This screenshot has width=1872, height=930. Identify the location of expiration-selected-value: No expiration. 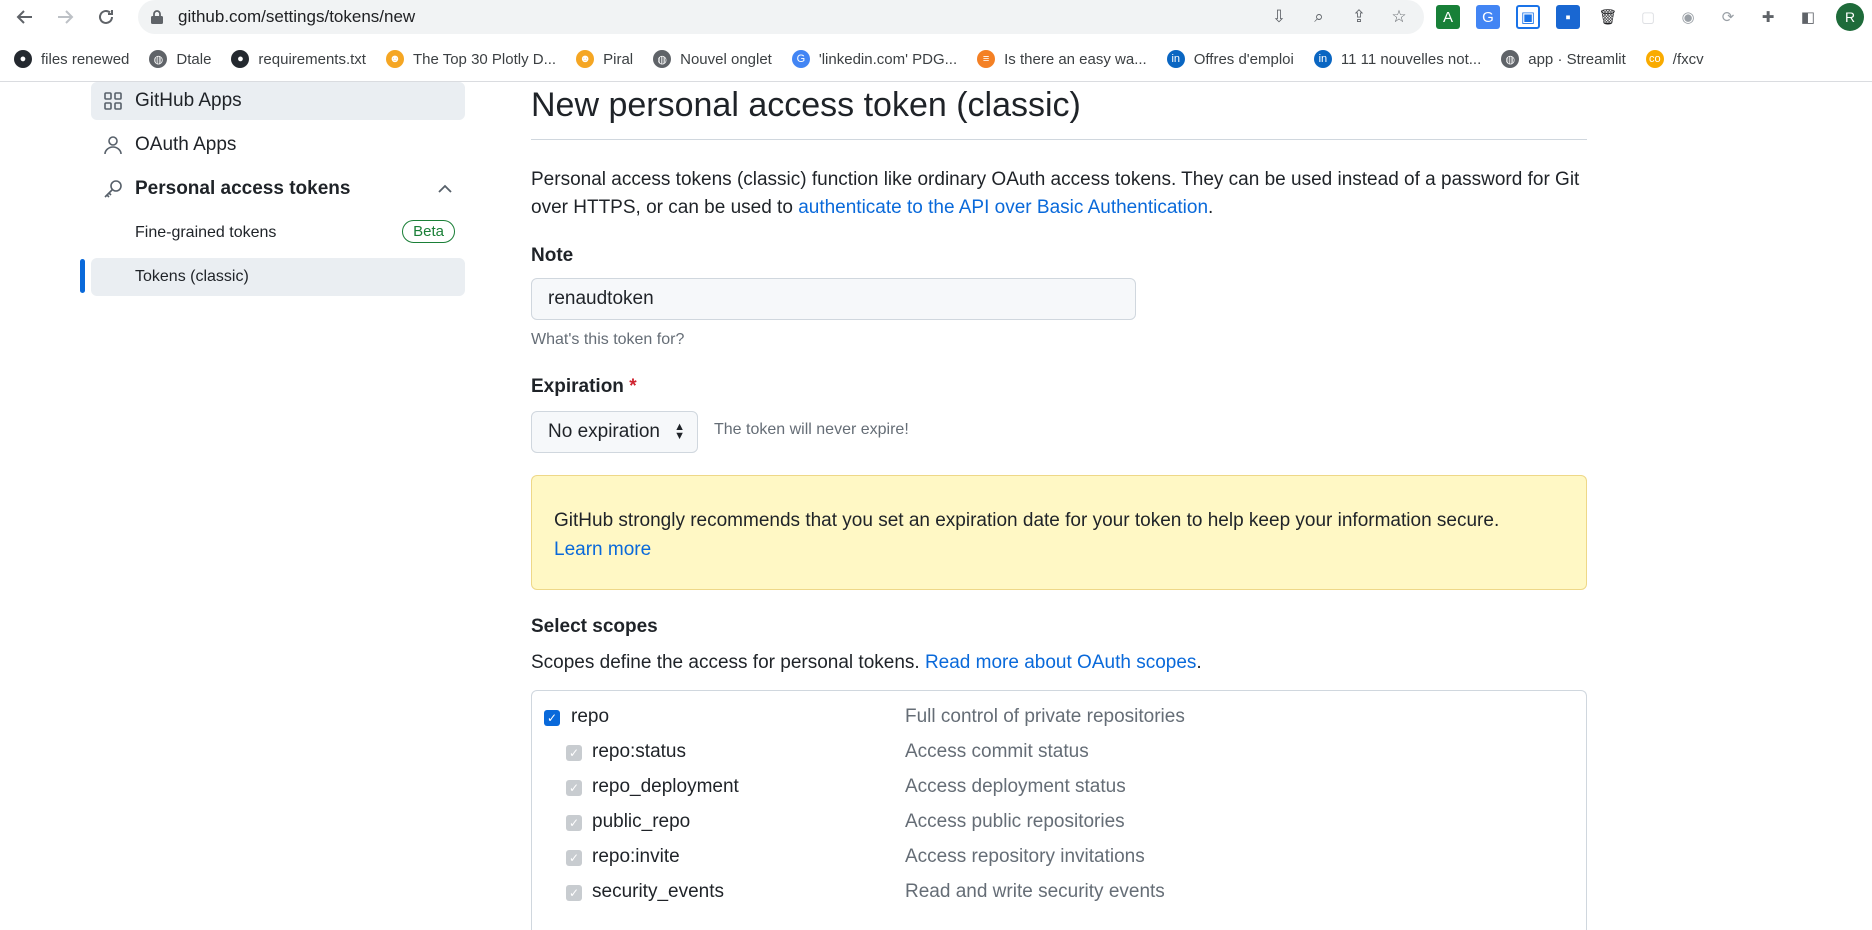
(604, 431).